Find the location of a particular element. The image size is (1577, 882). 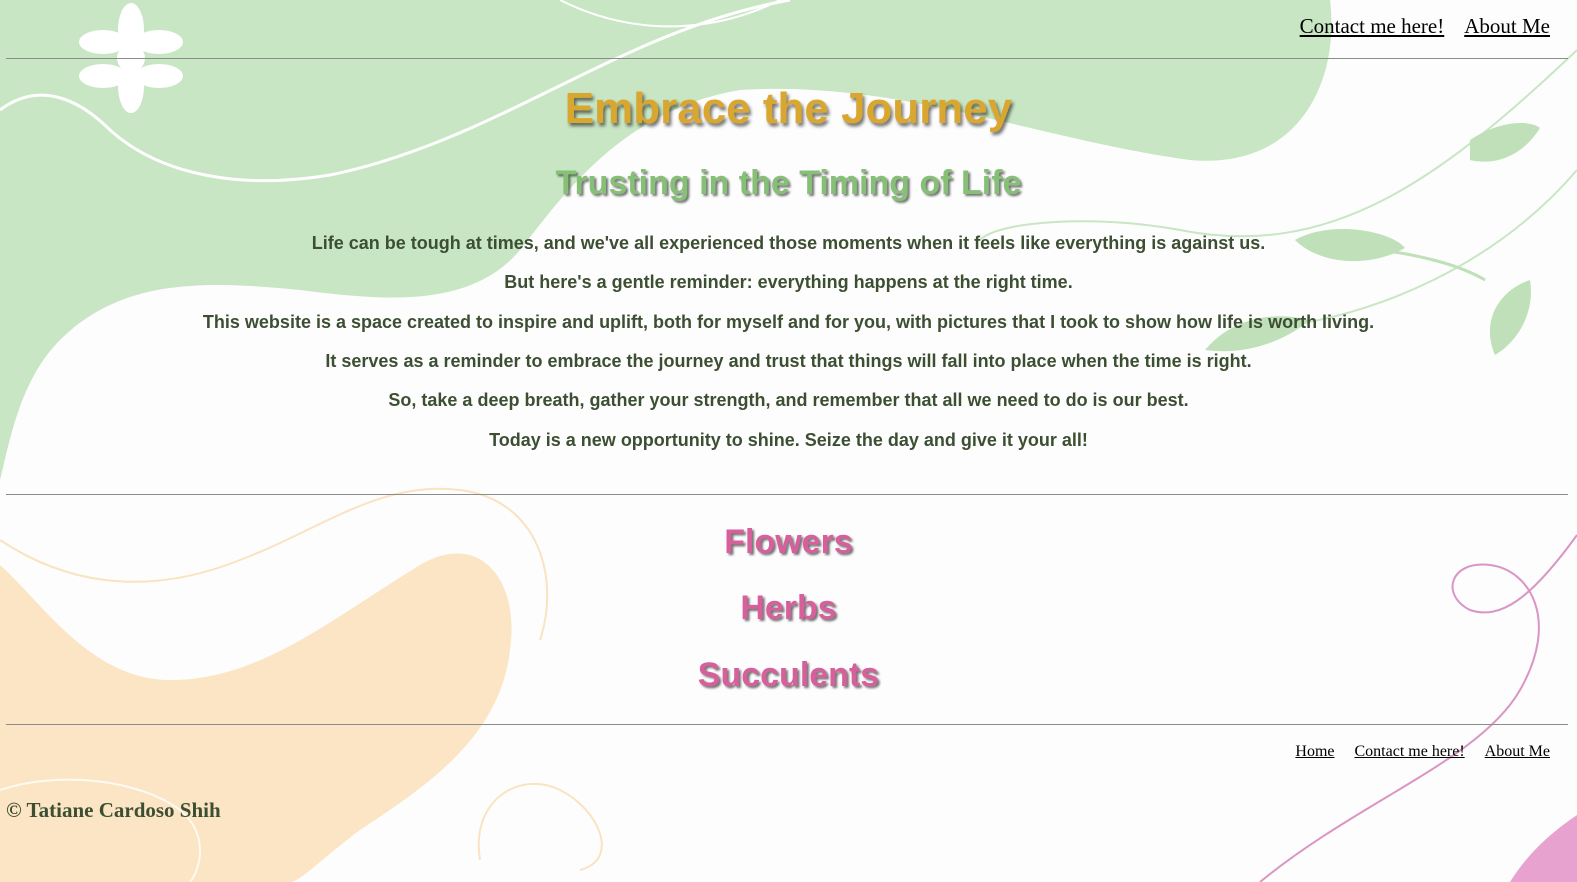

copyright-text: © Tatiane Cardoso Shih is located at coordinates (113, 810).